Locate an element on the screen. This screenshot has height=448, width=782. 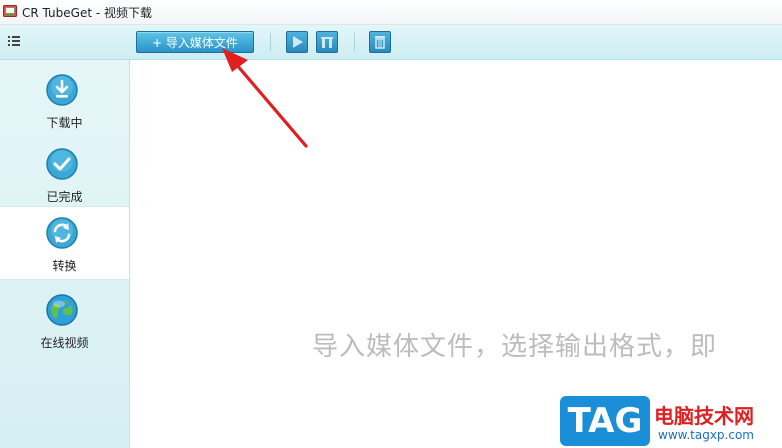
play-button is located at coordinates (297, 42).